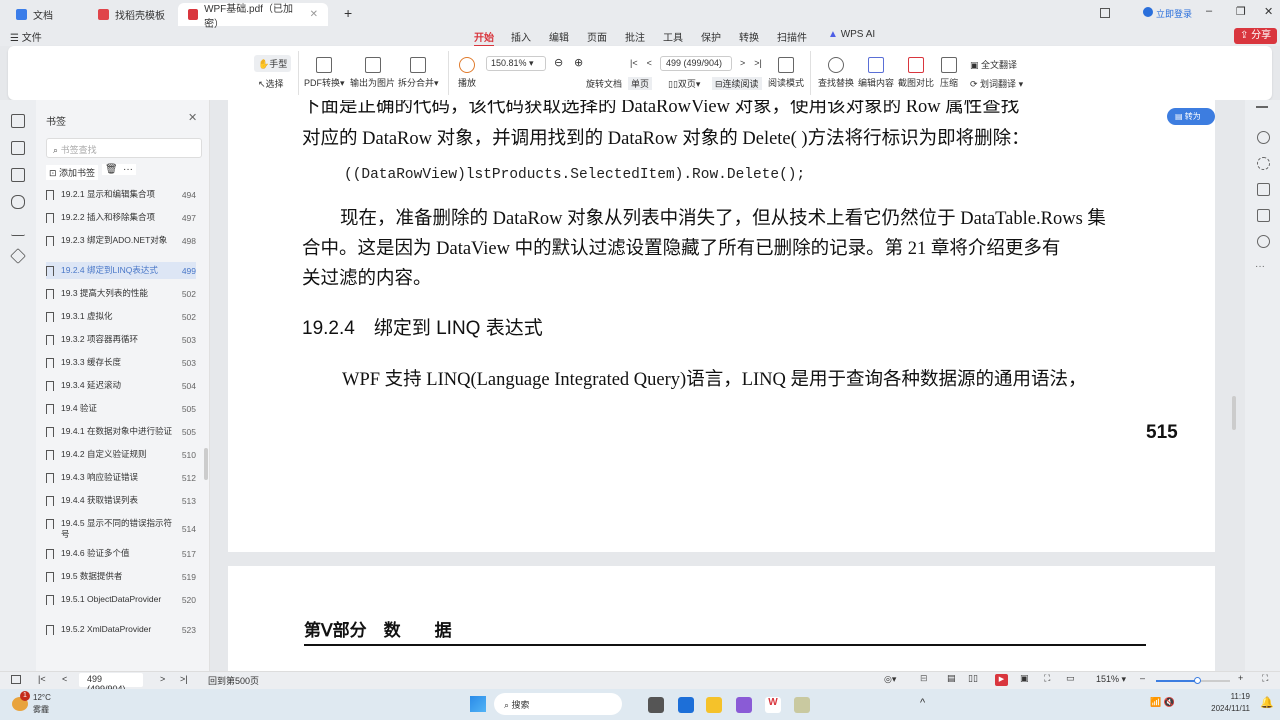 The width and height of the screenshot is (1280, 720). I want to click on bookmark-item: 19.4.6 验证多个值 517, so click(121, 553).